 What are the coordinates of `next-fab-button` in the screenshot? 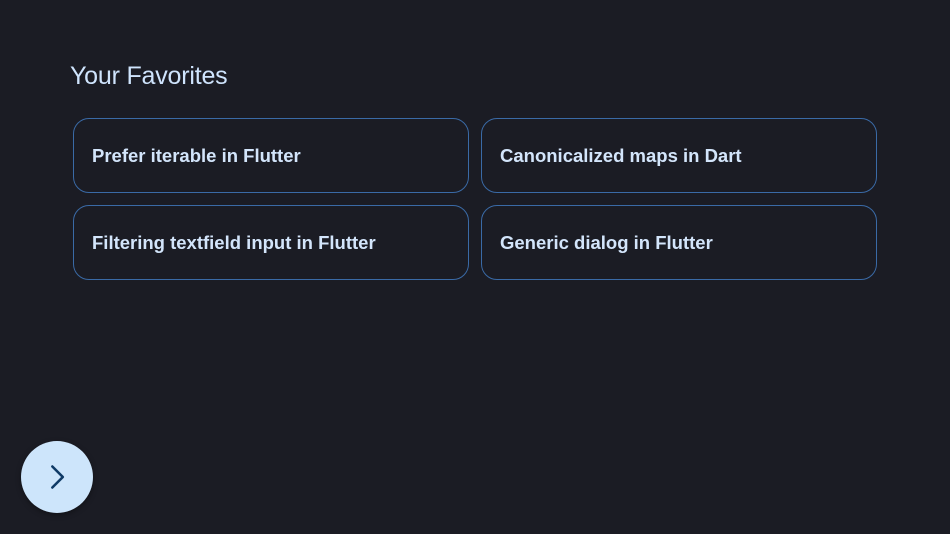 It's located at (57, 477).